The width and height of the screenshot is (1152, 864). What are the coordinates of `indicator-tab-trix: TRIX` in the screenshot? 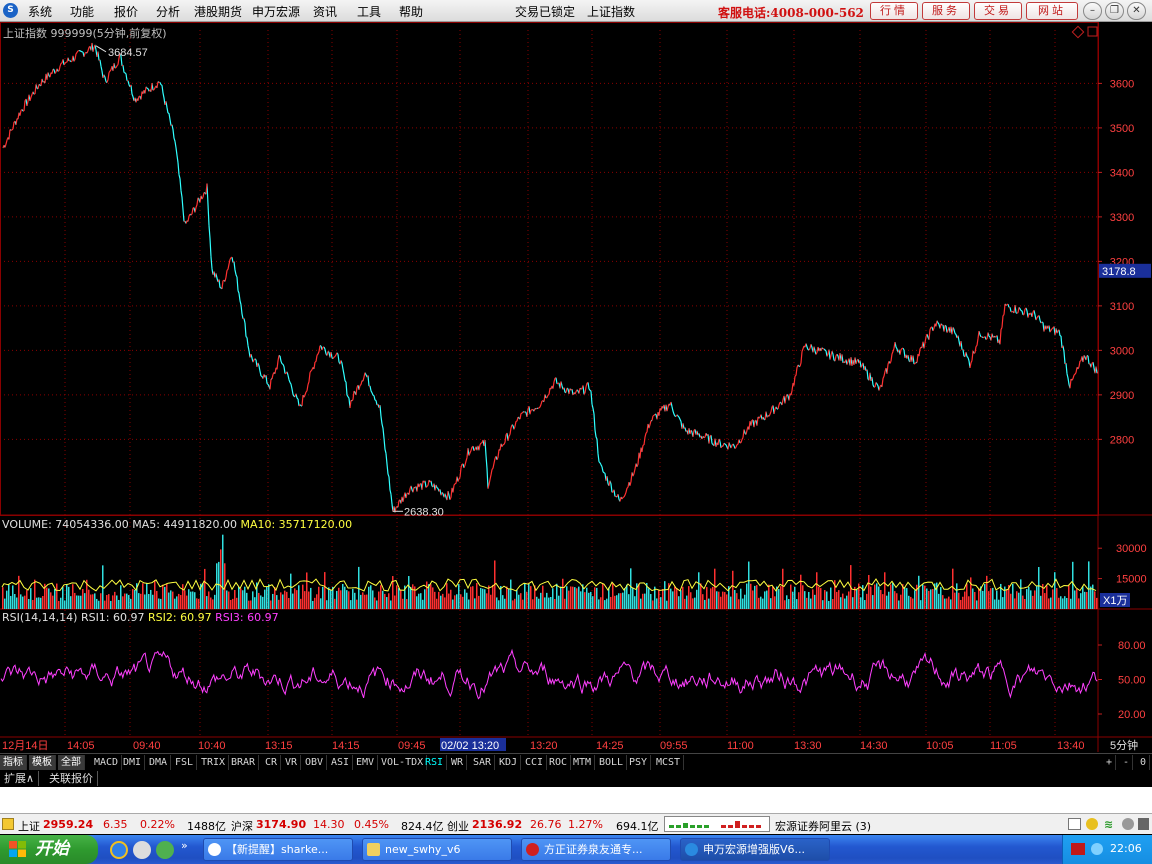 It's located at (214, 762).